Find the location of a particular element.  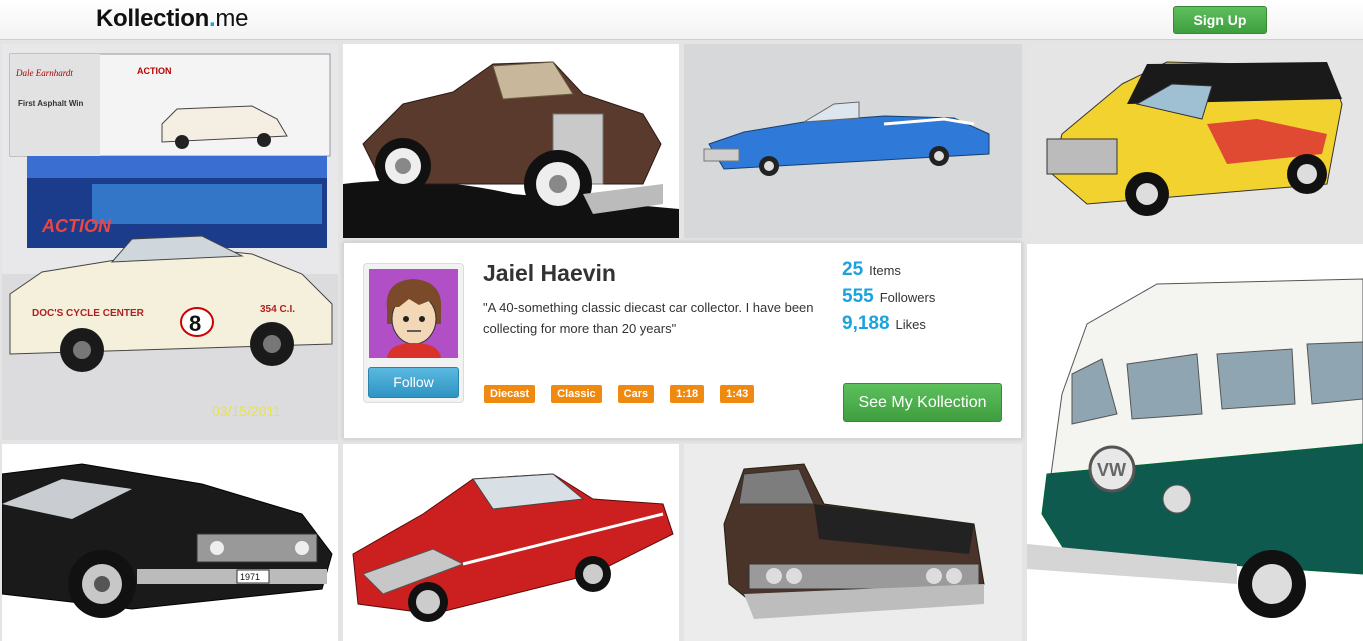

avatar-container: Follow is located at coordinates (413, 333).